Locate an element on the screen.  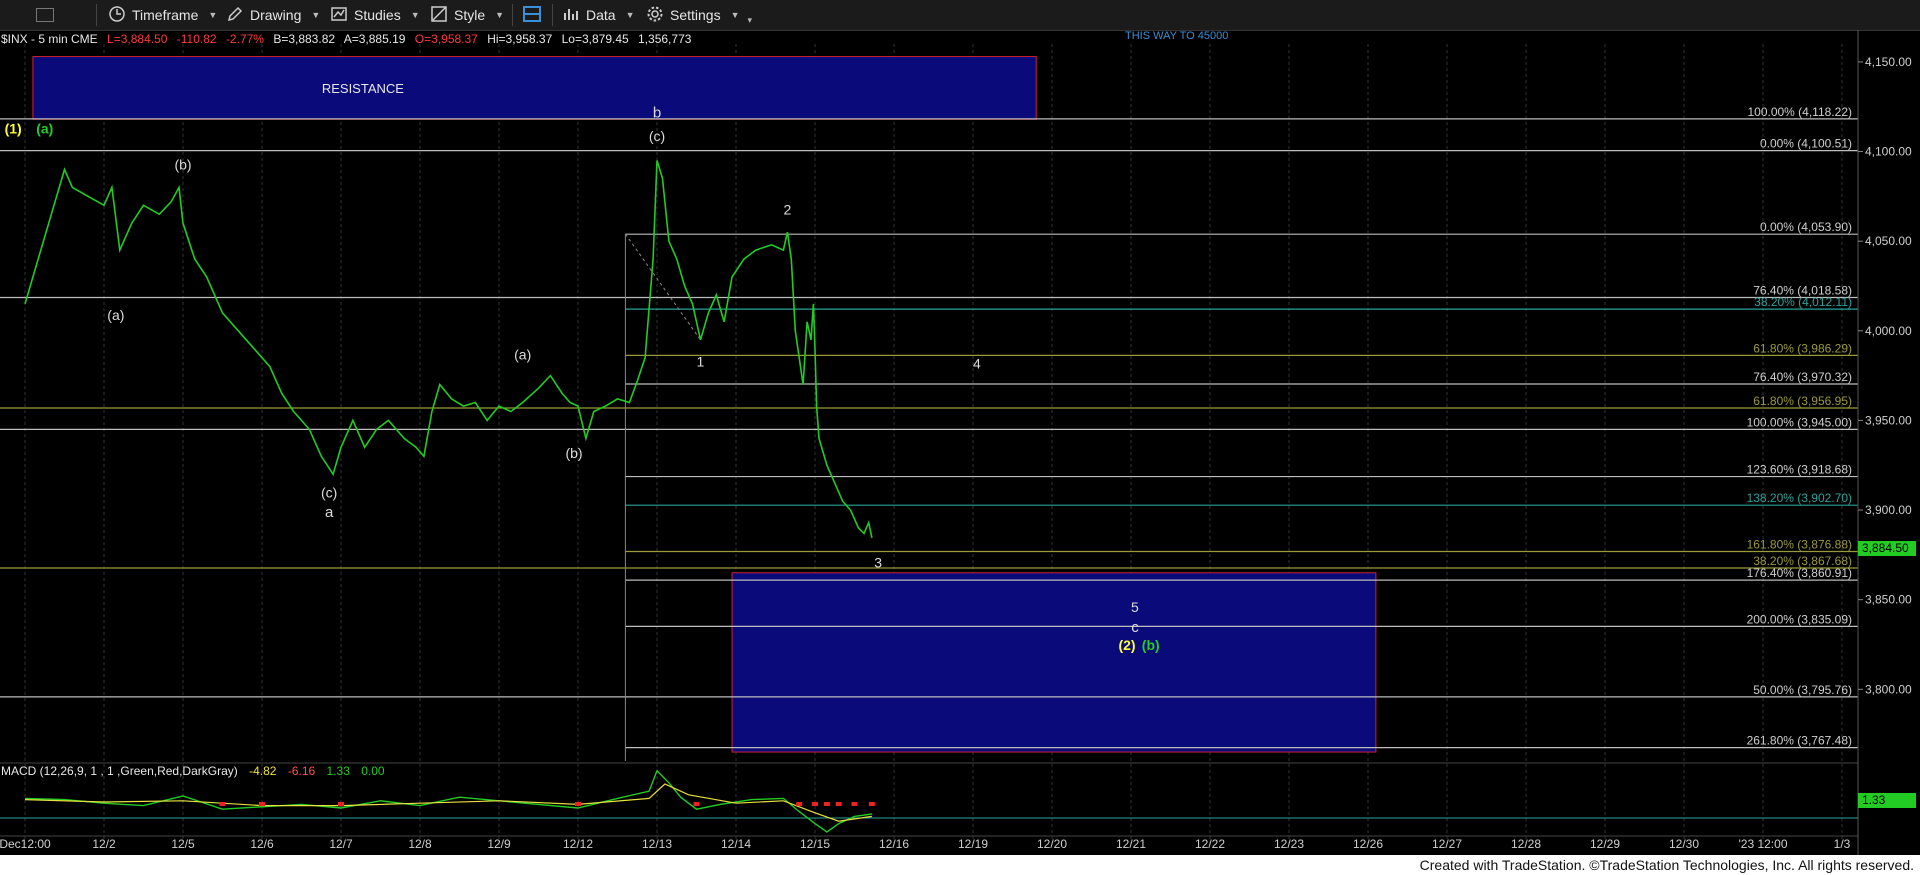
x-tick-label: 12/19 is located at coordinates (973, 844).